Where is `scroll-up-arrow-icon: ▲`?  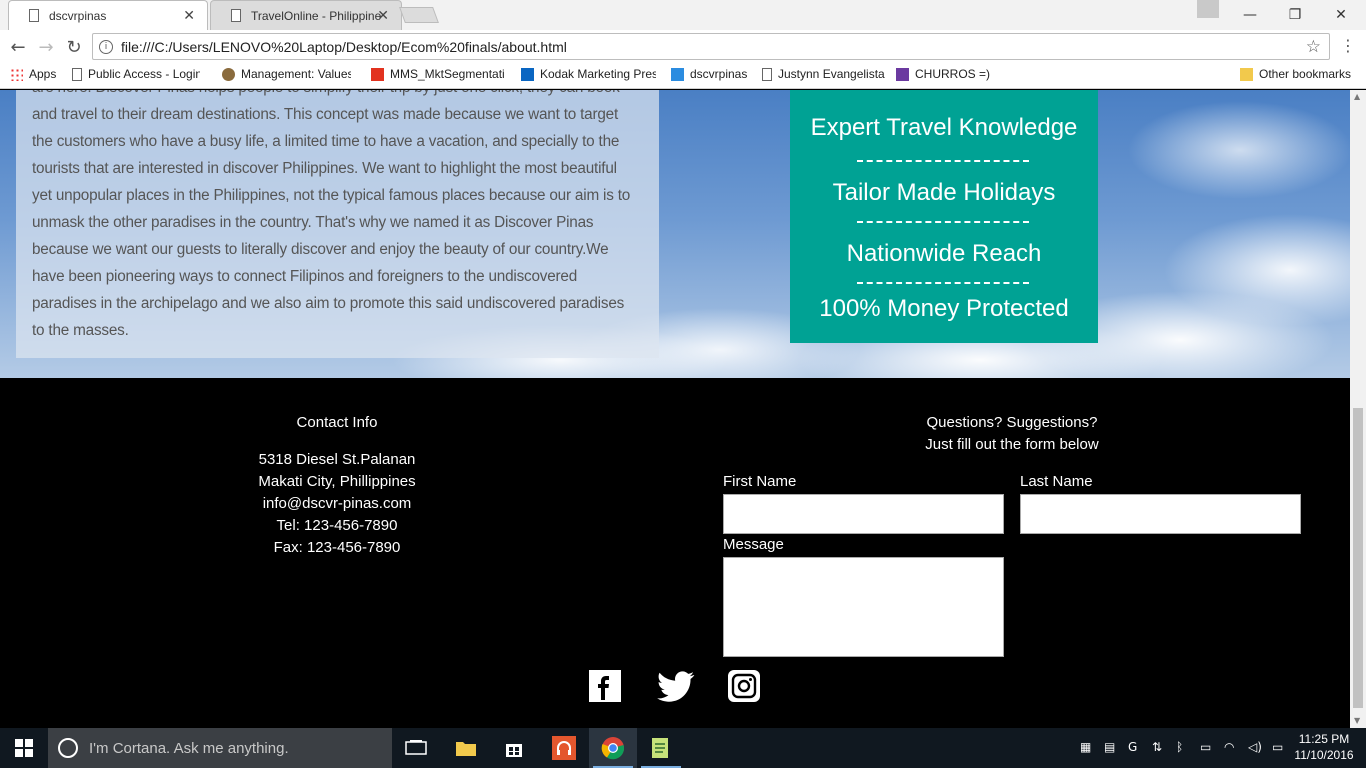
scroll-up-arrow-icon: ▲ is located at coordinates (1357, 96).